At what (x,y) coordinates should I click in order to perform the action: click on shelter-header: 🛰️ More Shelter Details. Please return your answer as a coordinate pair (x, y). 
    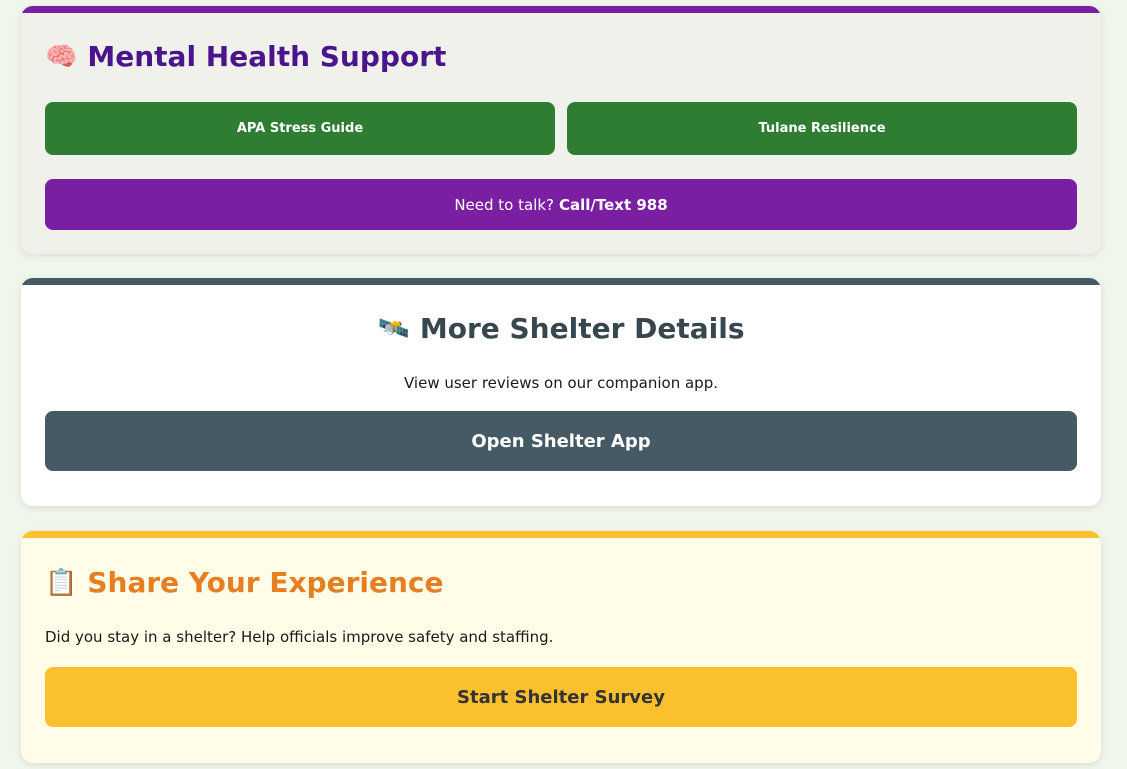
    Looking at the image, I should click on (561, 328).